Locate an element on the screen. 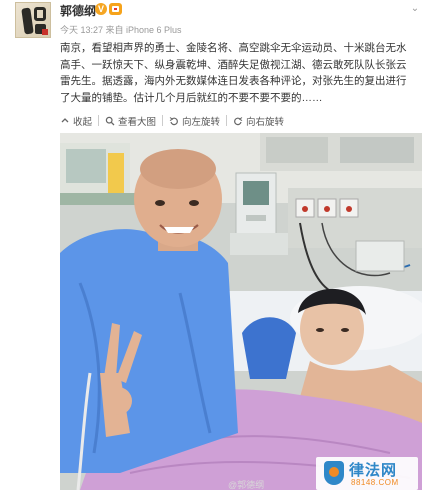 Image resolution: width=428 pixels, height=497 pixels. badge-url: 88148.COM is located at coordinates (375, 482).